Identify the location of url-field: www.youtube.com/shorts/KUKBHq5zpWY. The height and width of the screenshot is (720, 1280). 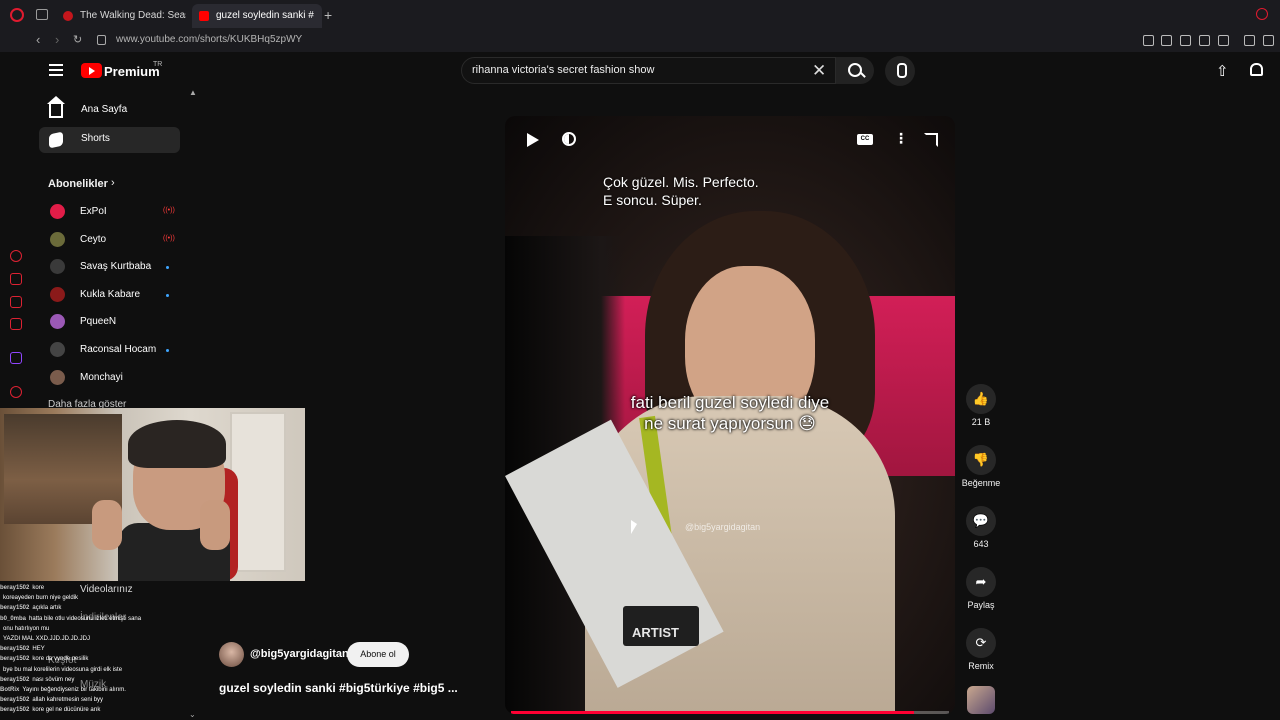
(209, 39).